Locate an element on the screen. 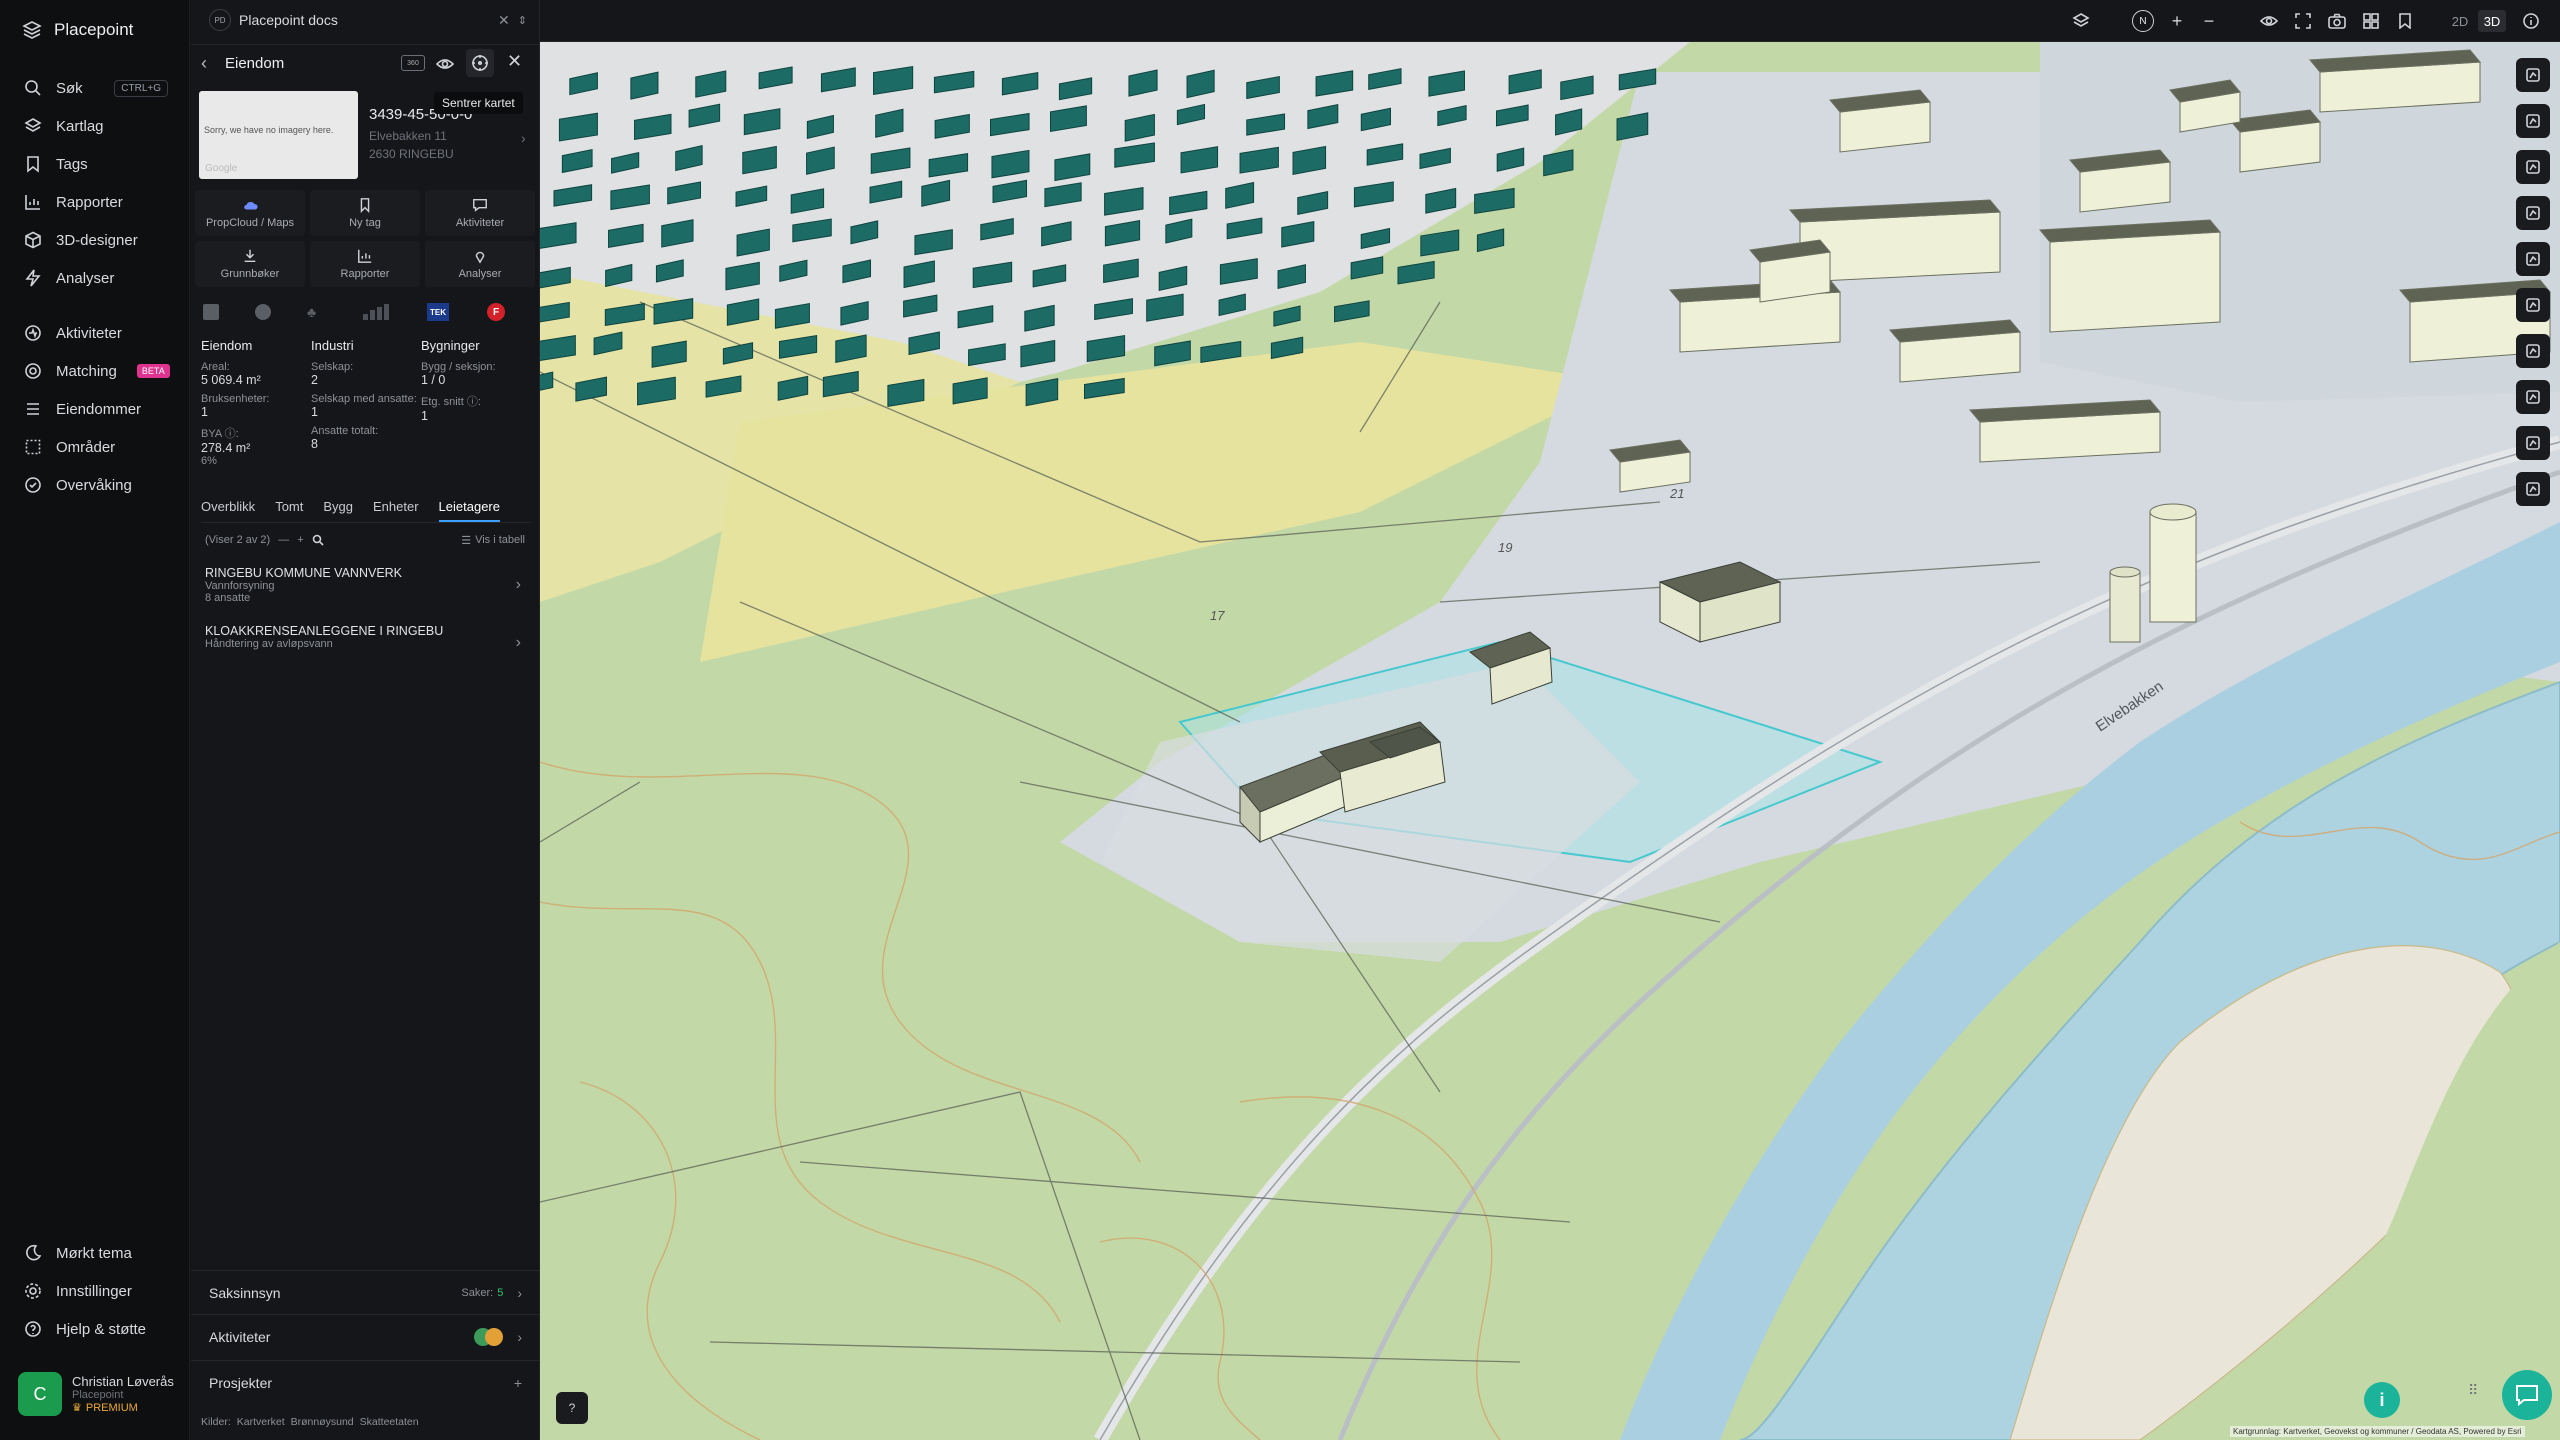 This screenshot has width=2560, height=1440. sidebar-item-matching: Matching BETA is located at coordinates (95, 371).